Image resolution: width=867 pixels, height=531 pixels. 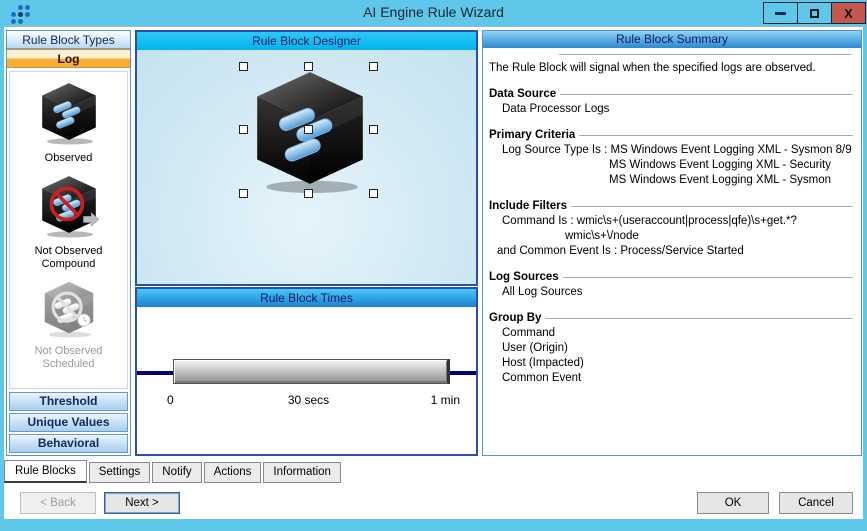 I want to click on summary-section-log-sources: Log Sources All Log Sources, so click(x=672, y=285).